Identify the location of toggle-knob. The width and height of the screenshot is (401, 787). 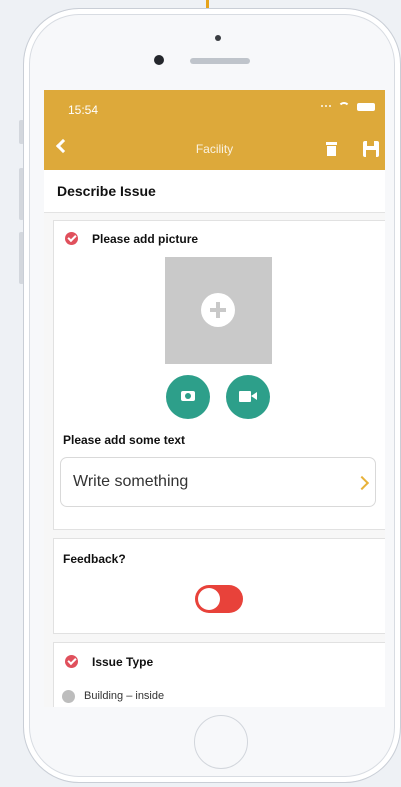
(209, 599).